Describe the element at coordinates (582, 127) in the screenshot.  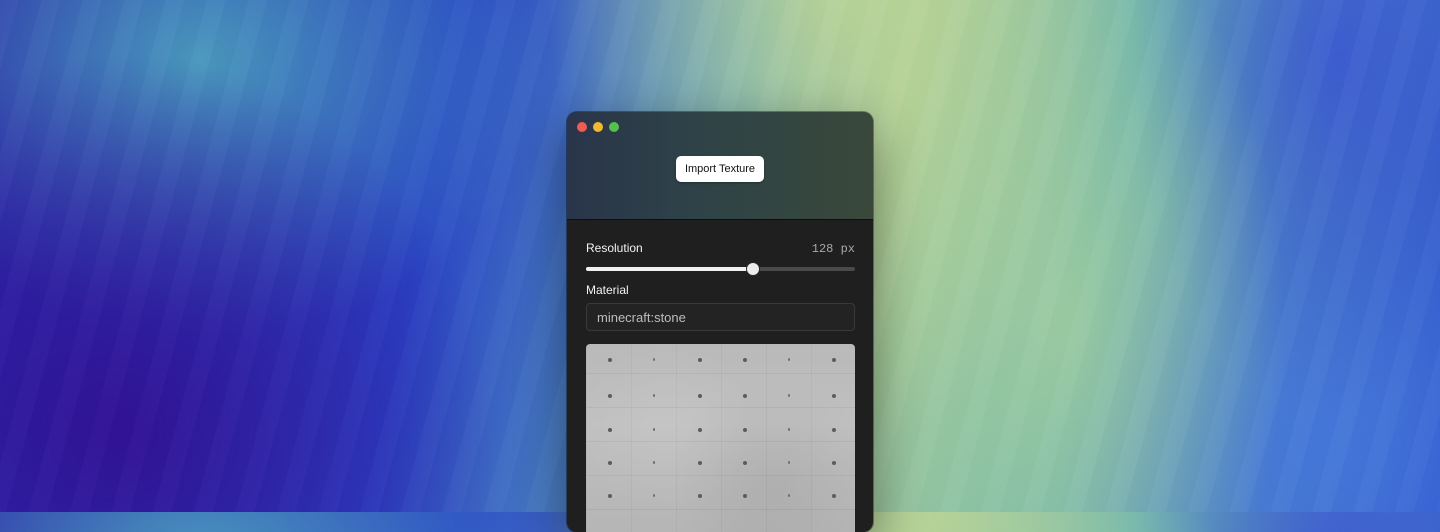
I see `close-window-icon` at that location.